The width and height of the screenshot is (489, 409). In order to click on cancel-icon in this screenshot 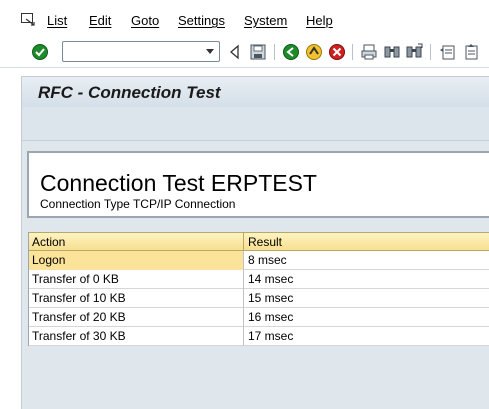, I will do `click(337, 52)`.